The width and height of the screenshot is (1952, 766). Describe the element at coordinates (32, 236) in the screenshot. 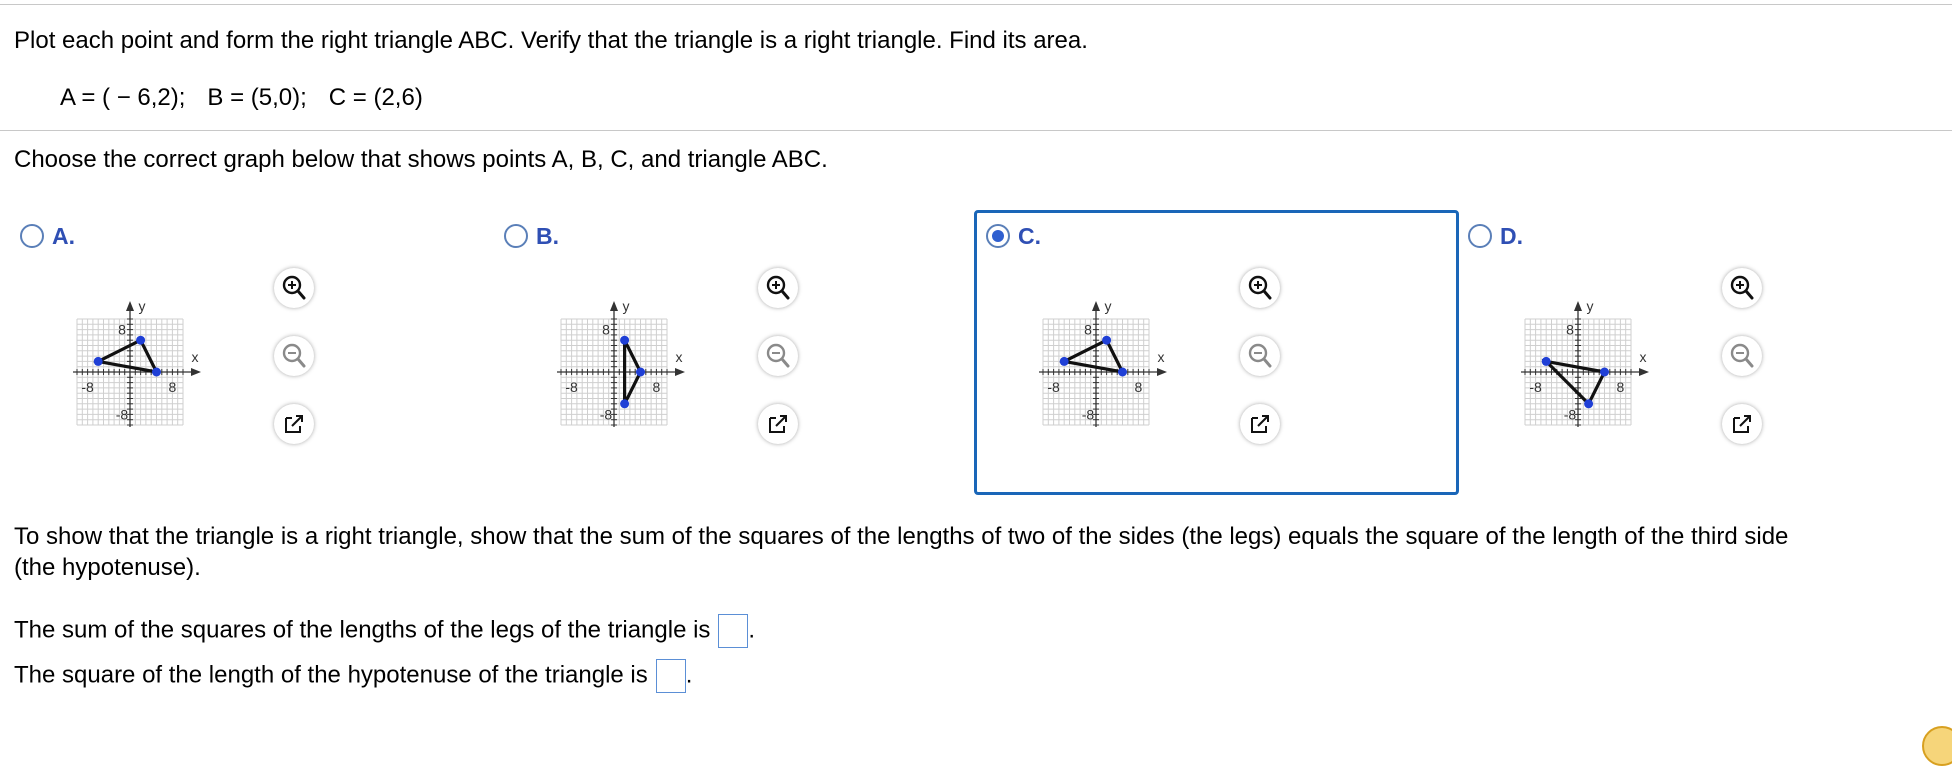

I see `choice-a-radio` at that location.